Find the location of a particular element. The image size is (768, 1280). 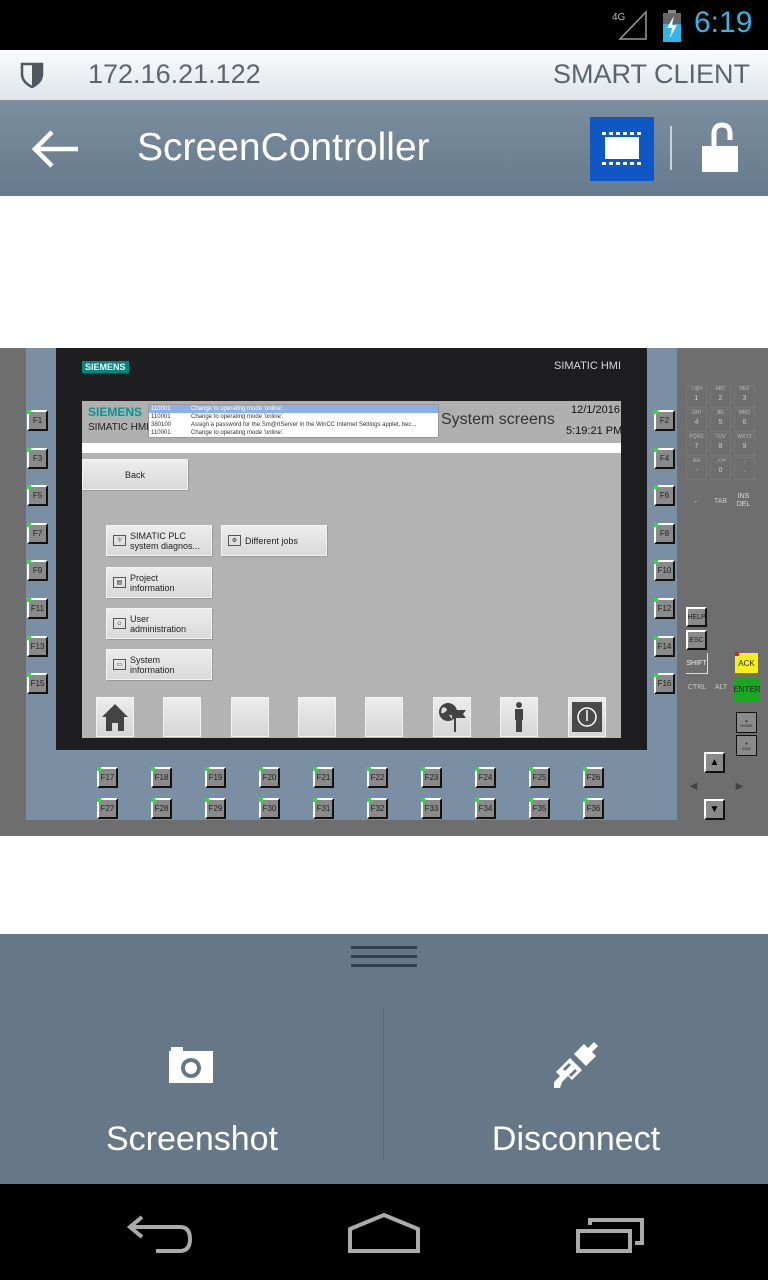

fkey-f22: F22 is located at coordinates (377, 777).